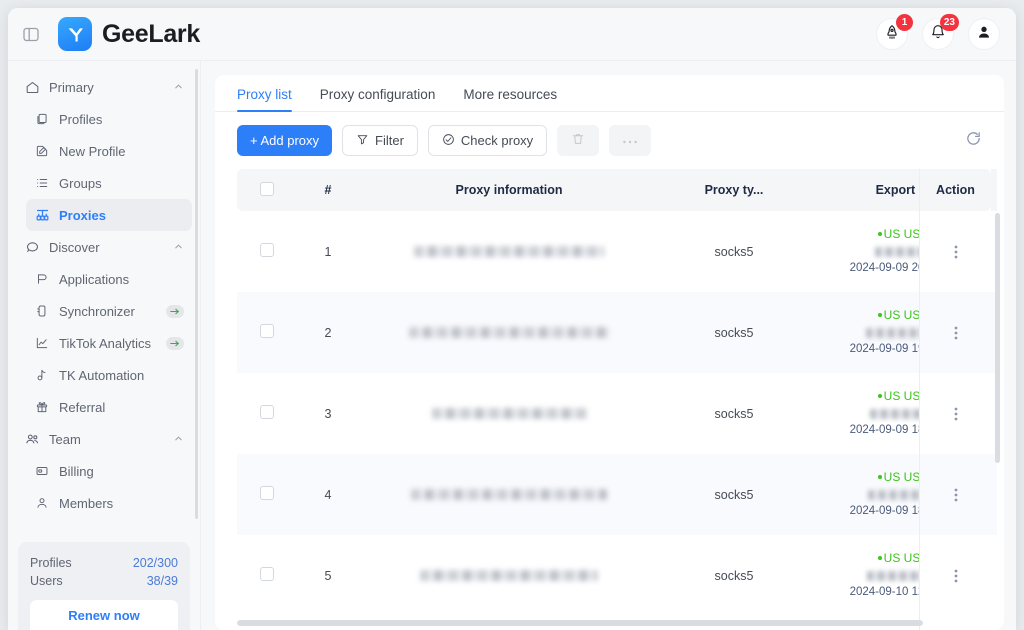 This screenshot has width=1024, height=630. I want to click on sidebar-item-synchronizer: Synchronizer, so click(109, 311).